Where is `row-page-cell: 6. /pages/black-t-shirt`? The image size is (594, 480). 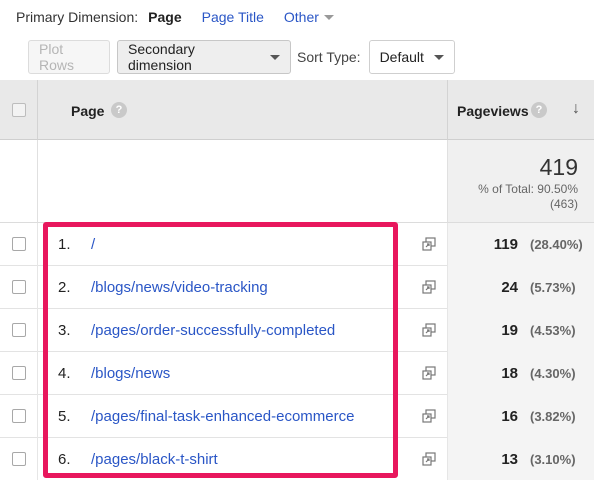
row-page-cell: 6. /pages/black-t-shirt is located at coordinates (243, 459).